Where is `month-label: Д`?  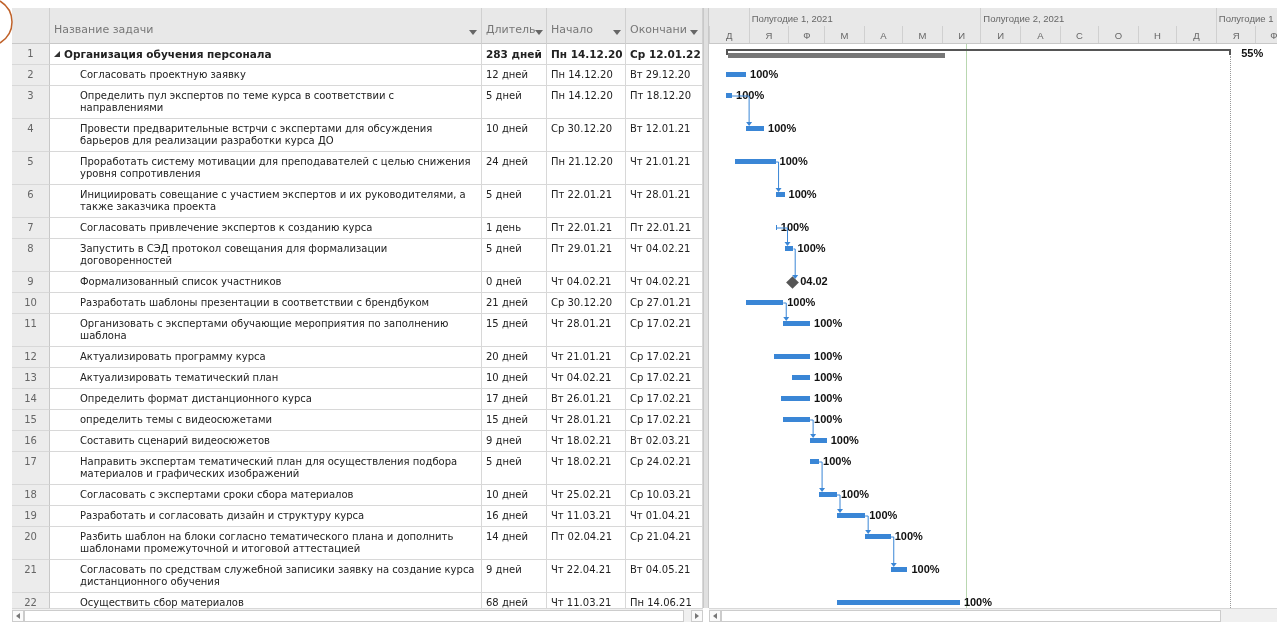
month-label: Д is located at coordinates (729, 34).